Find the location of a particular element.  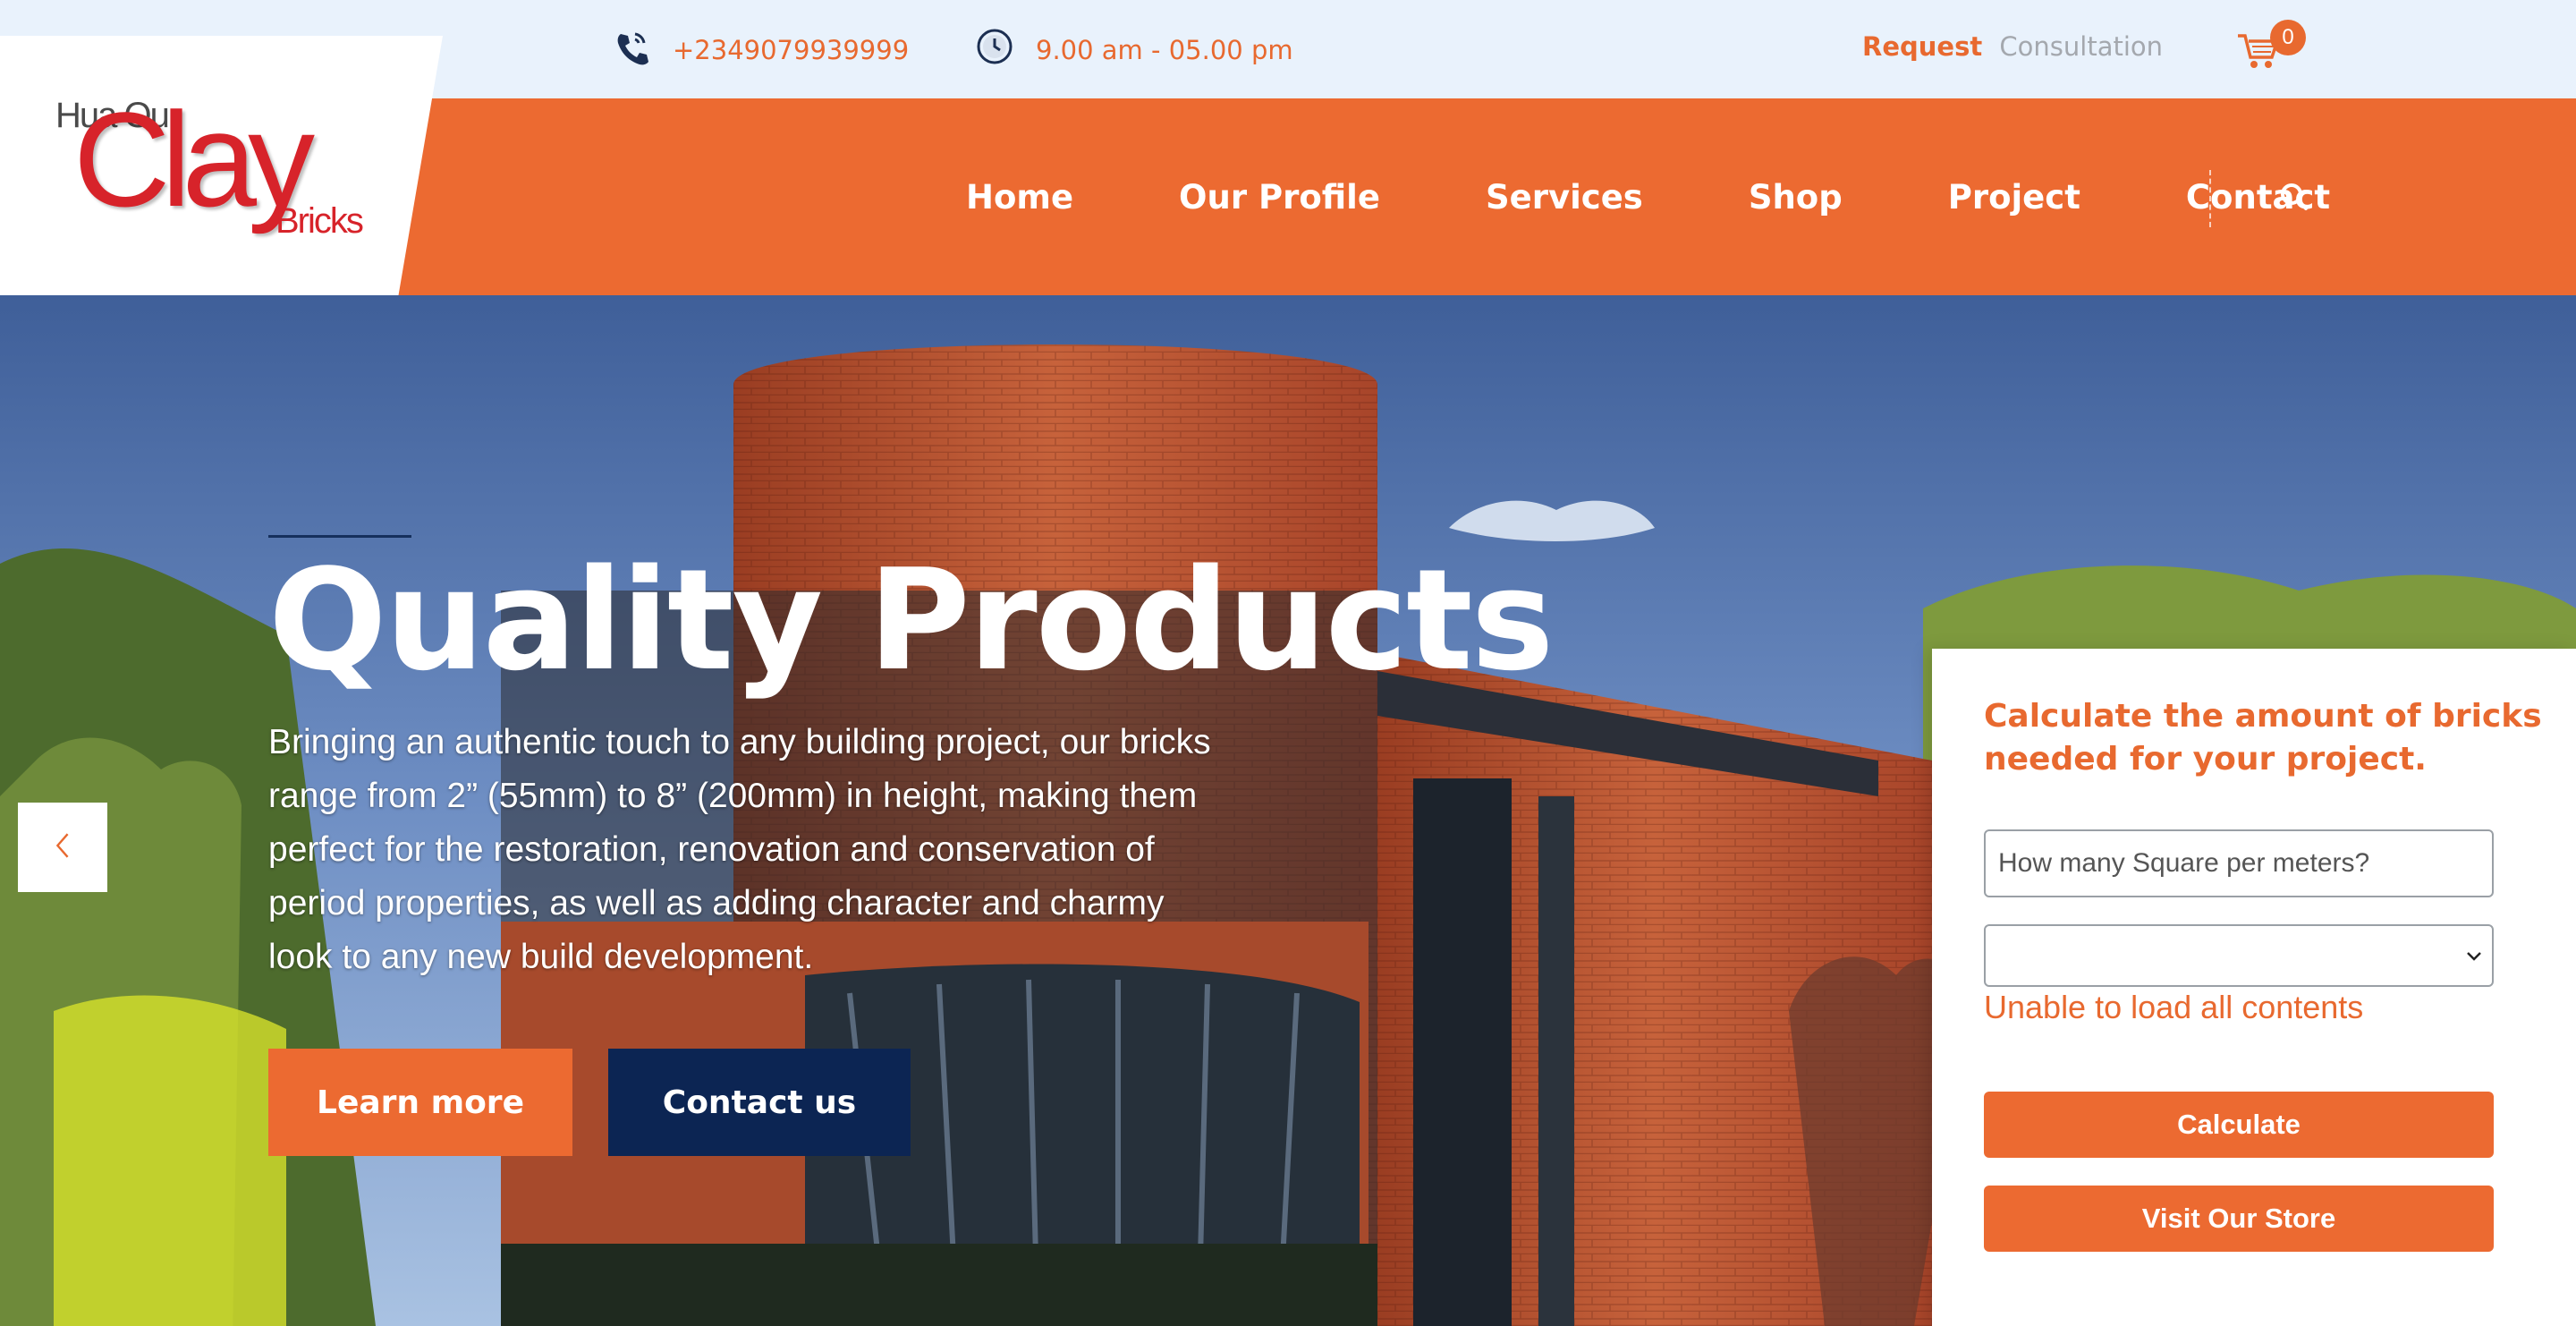

request-consultation-link: Request Consultation is located at coordinates (2012, 46).